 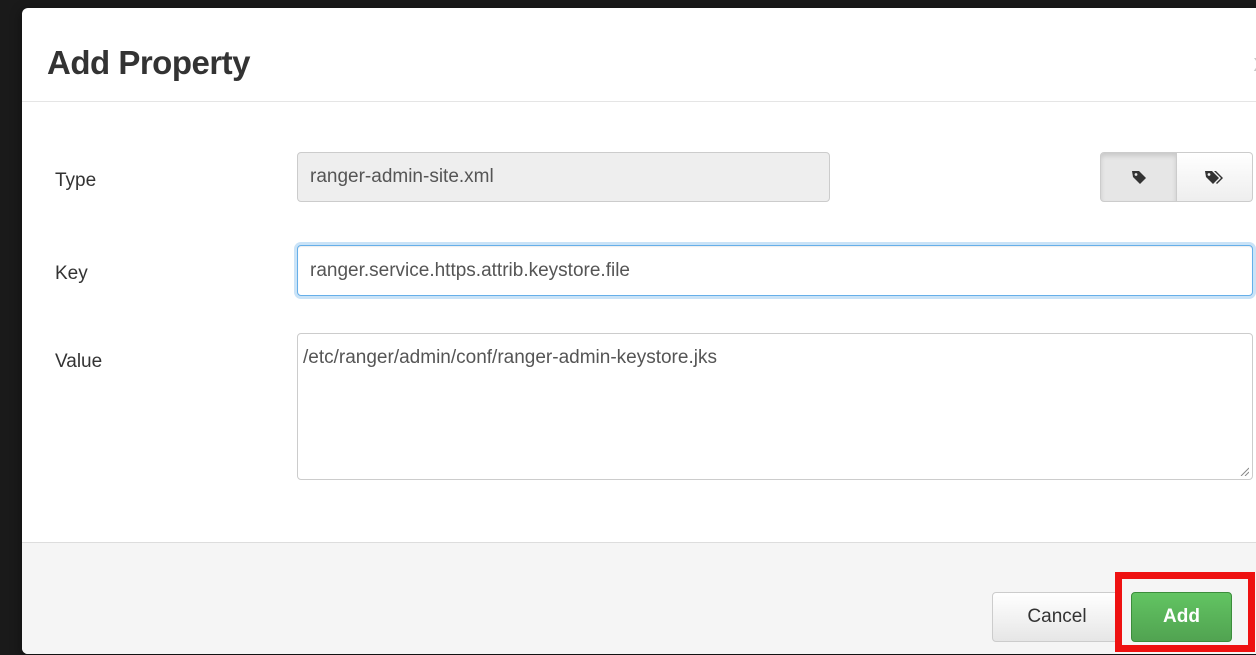 What do you see at coordinates (639, 55) in the screenshot?
I see `dialog-header: Add Property x` at bounding box center [639, 55].